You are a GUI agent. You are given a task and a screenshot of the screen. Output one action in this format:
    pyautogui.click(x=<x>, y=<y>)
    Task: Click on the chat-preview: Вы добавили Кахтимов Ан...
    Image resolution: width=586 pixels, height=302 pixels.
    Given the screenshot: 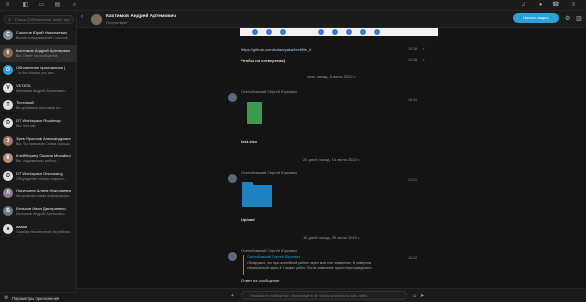 What is the action you would take?
    pyautogui.click(x=40, y=108)
    